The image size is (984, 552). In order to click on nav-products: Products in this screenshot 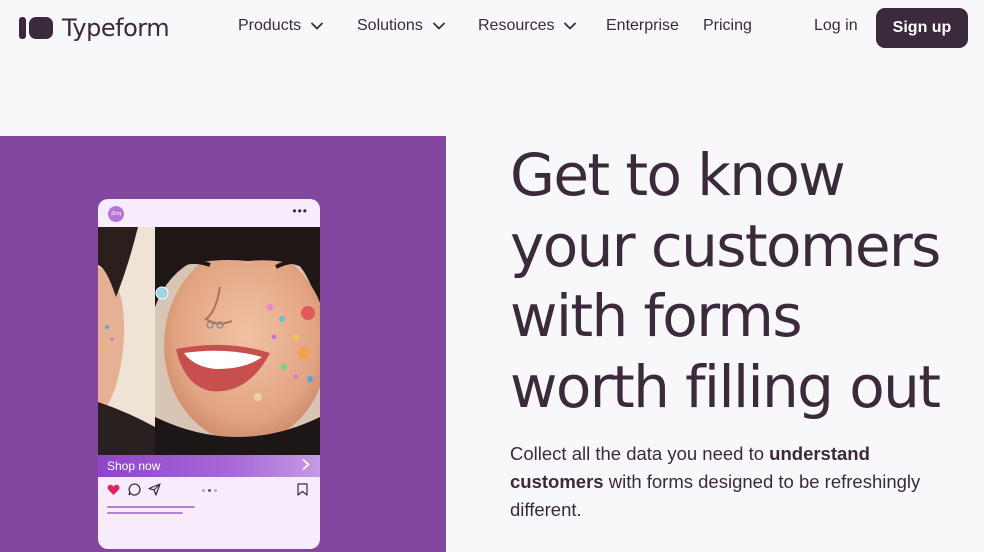, I will do `click(281, 26)`.